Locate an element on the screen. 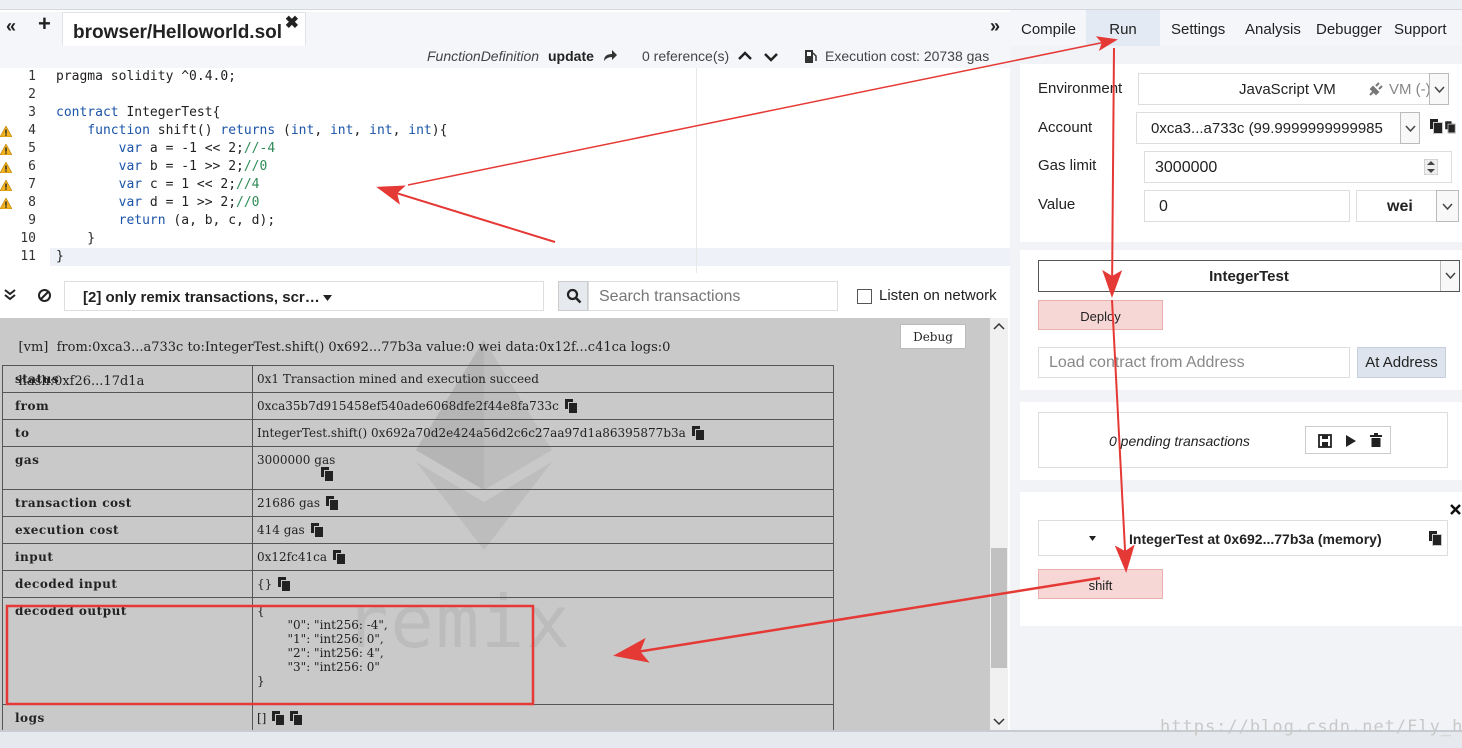 The height and width of the screenshot is (748, 1462). search-button is located at coordinates (573, 296).